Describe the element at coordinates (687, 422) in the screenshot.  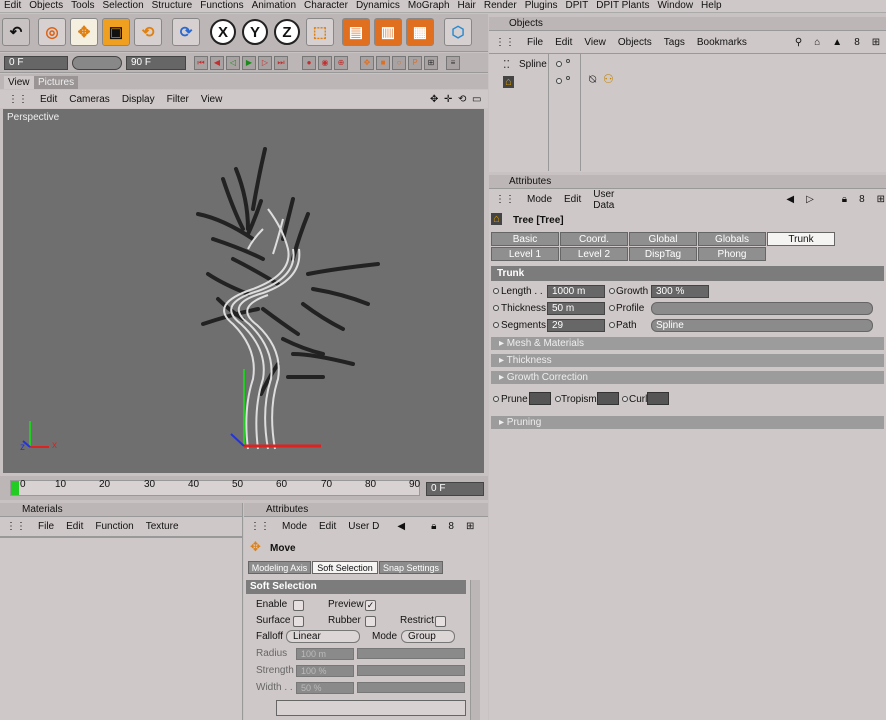
I see `pruning-group: ▸ Pruning` at that location.